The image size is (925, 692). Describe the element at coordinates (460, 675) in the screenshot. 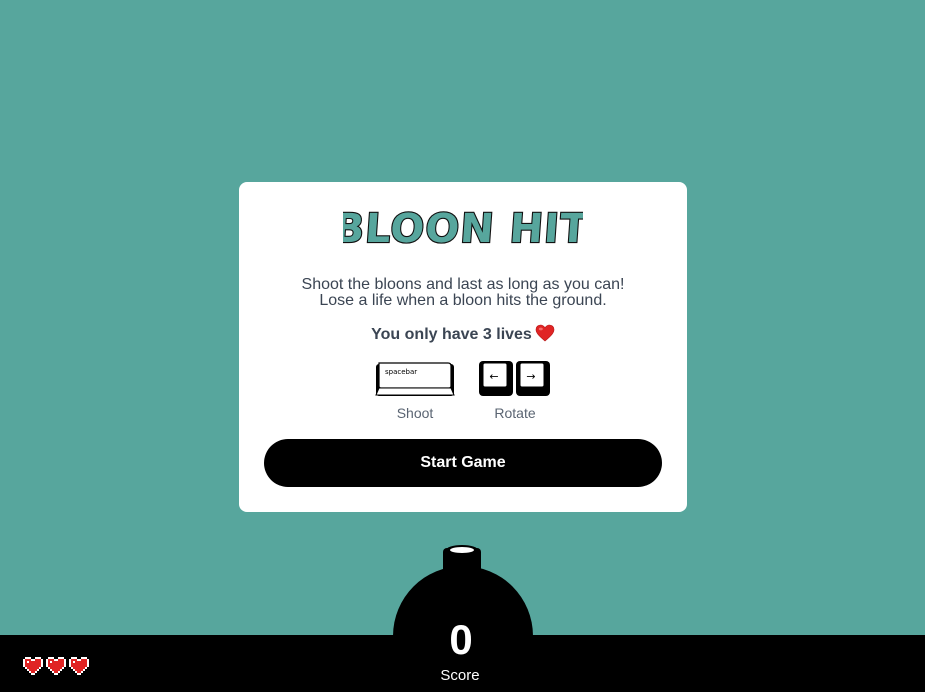

I see `score-label: Score` at that location.